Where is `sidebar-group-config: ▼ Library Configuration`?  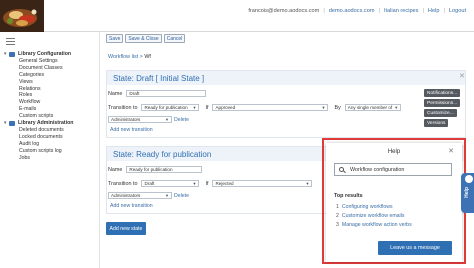 sidebar-group-config: ▼ Library Configuration is located at coordinates (38, 54).